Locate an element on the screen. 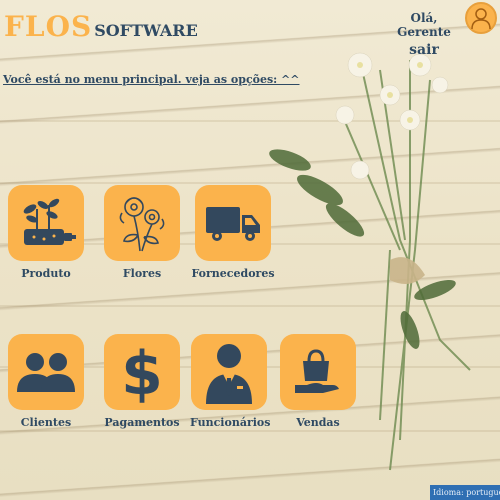 The height and width of the screenshot is (500, 500). tile-flores-label: Flores is located at coordinates (142, 273).